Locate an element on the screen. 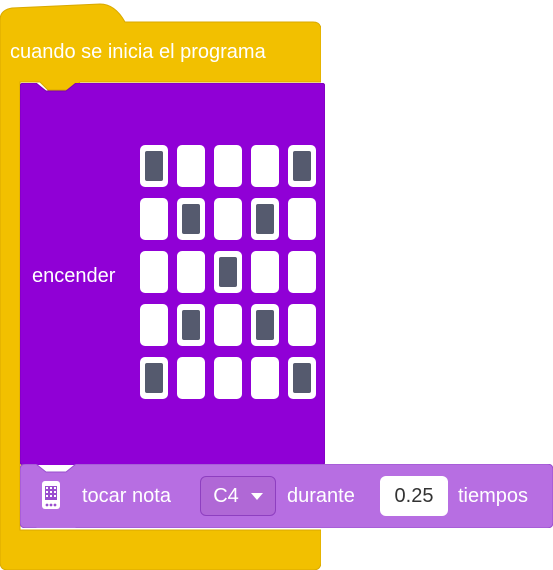 The image size is (553, 570). for-label: durante is located at coordinates (321, 496).